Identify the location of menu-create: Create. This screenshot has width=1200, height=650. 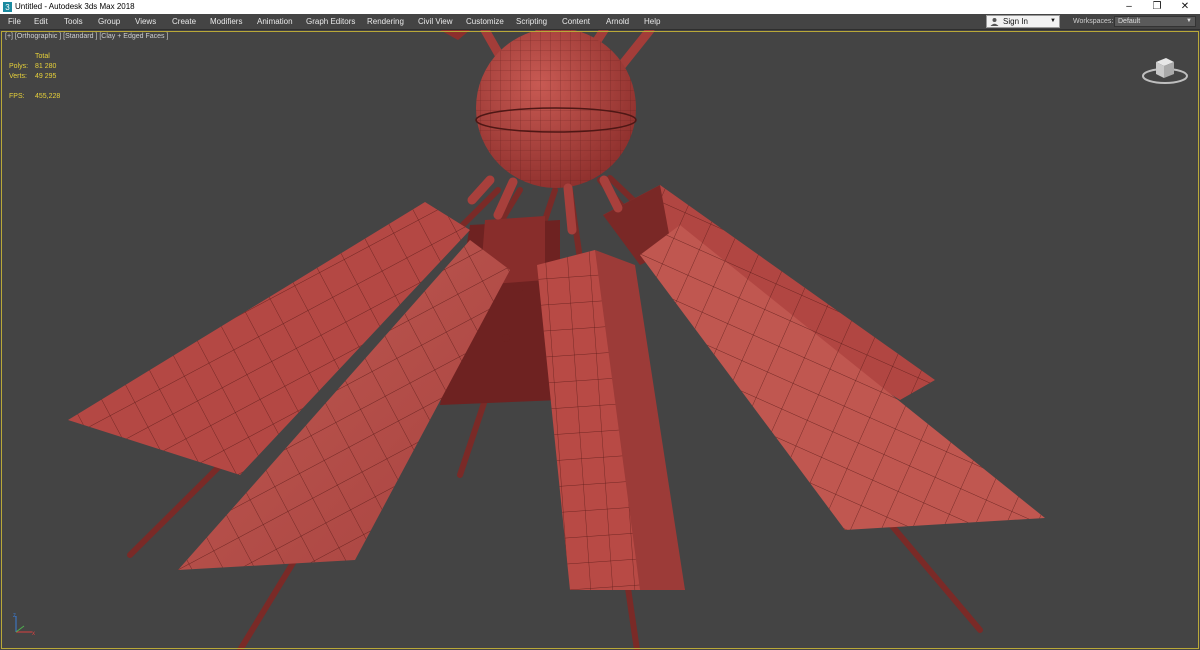
(184, 21).